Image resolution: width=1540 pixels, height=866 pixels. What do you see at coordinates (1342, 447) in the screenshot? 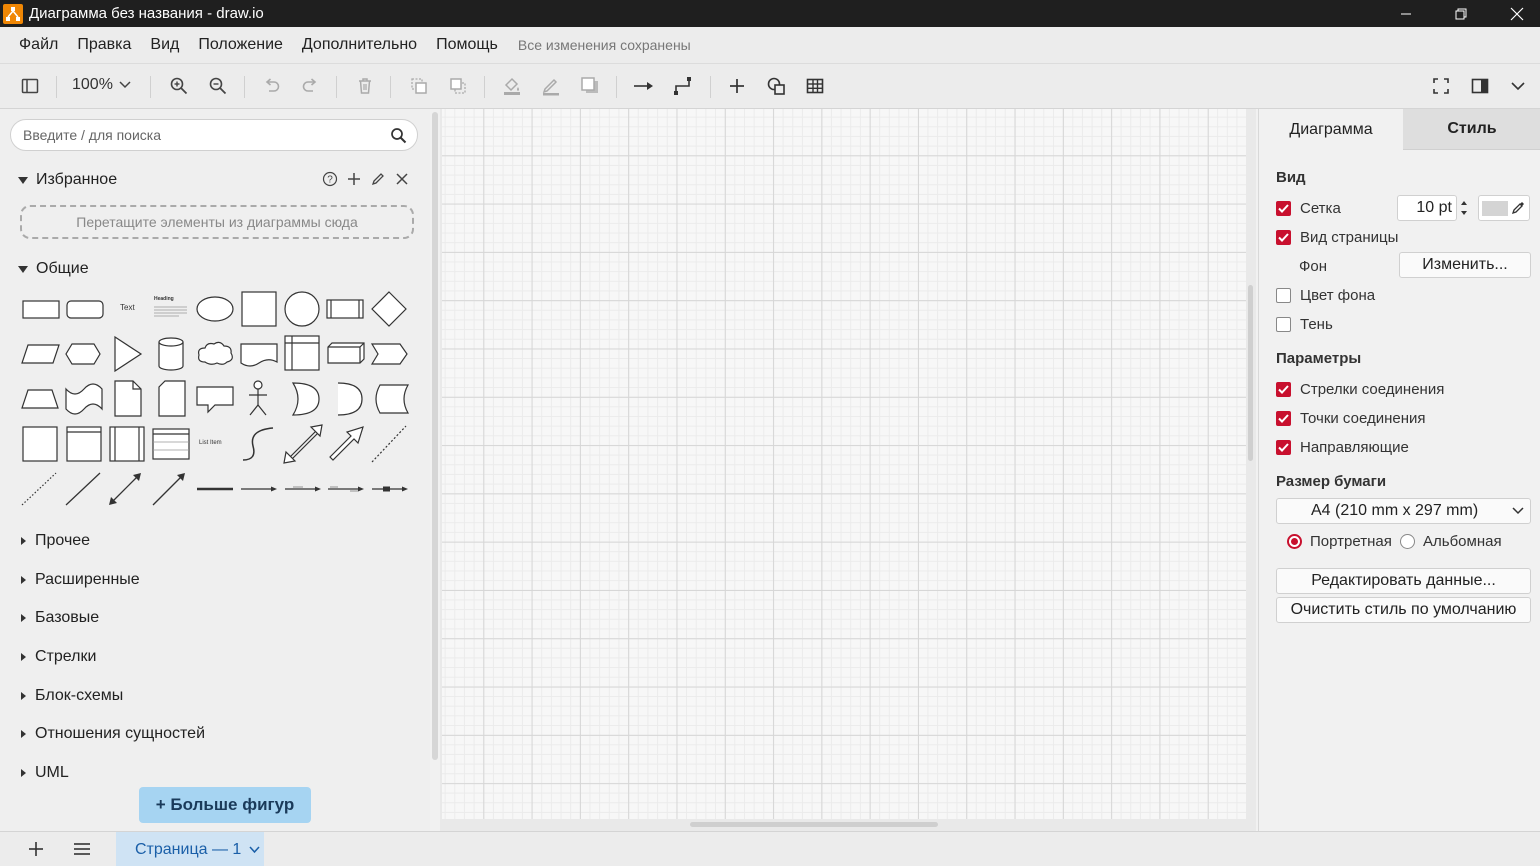
I see `guides-option: Направляющие` at bounding box center [1342, 447].